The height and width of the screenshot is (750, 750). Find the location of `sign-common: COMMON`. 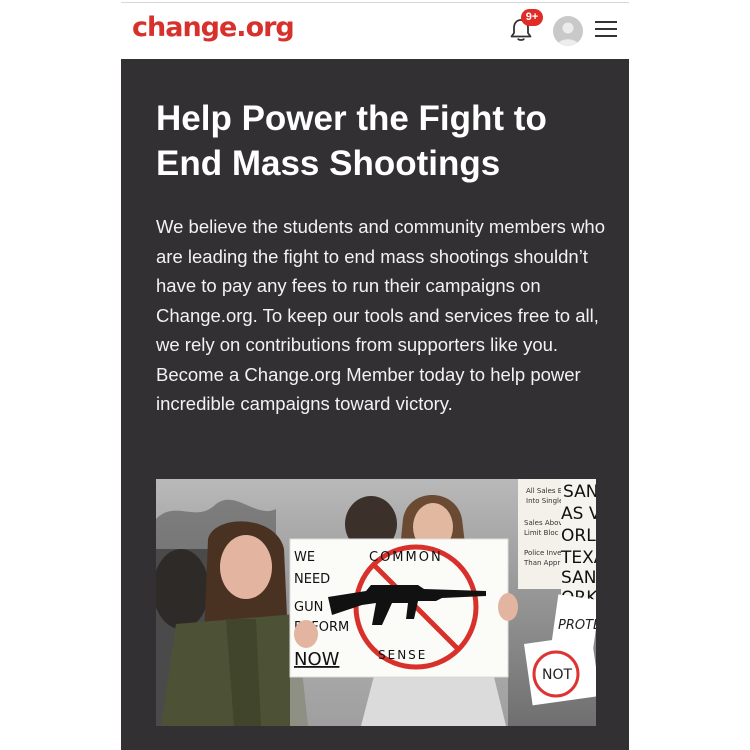

sign-common: COMMON is located at coordinates (406, 557).